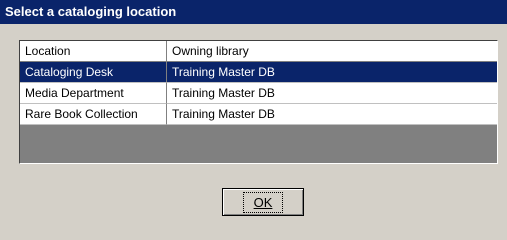 This screenshot has width=507, height=240. Describe the element at coordinates (253, 12) in the screenshot. I see `dialog-title: Select a cataloging location` at that location.